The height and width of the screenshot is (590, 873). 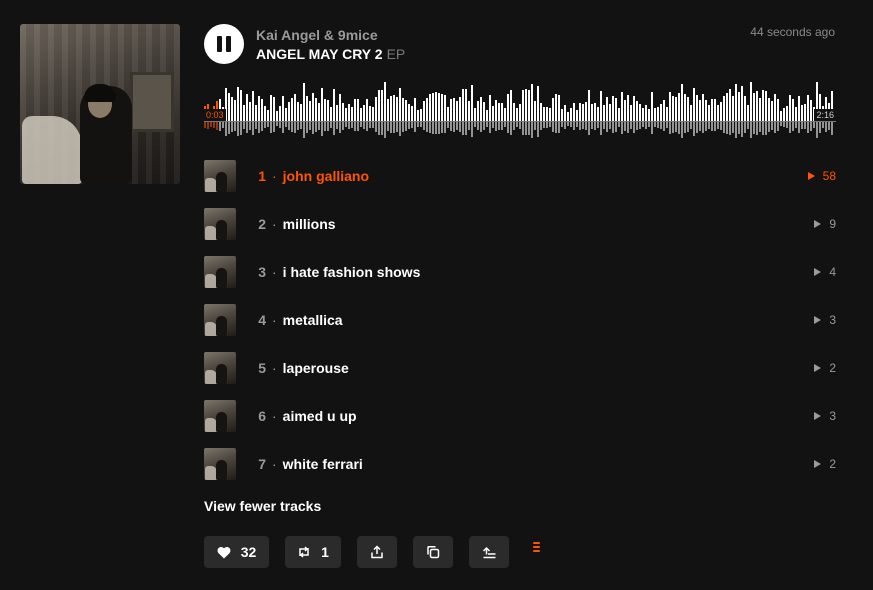 What do you see at coordinates (825, 368) in the screenshot?
I see `track-play-count: 2` at bounding box center [825, 368].